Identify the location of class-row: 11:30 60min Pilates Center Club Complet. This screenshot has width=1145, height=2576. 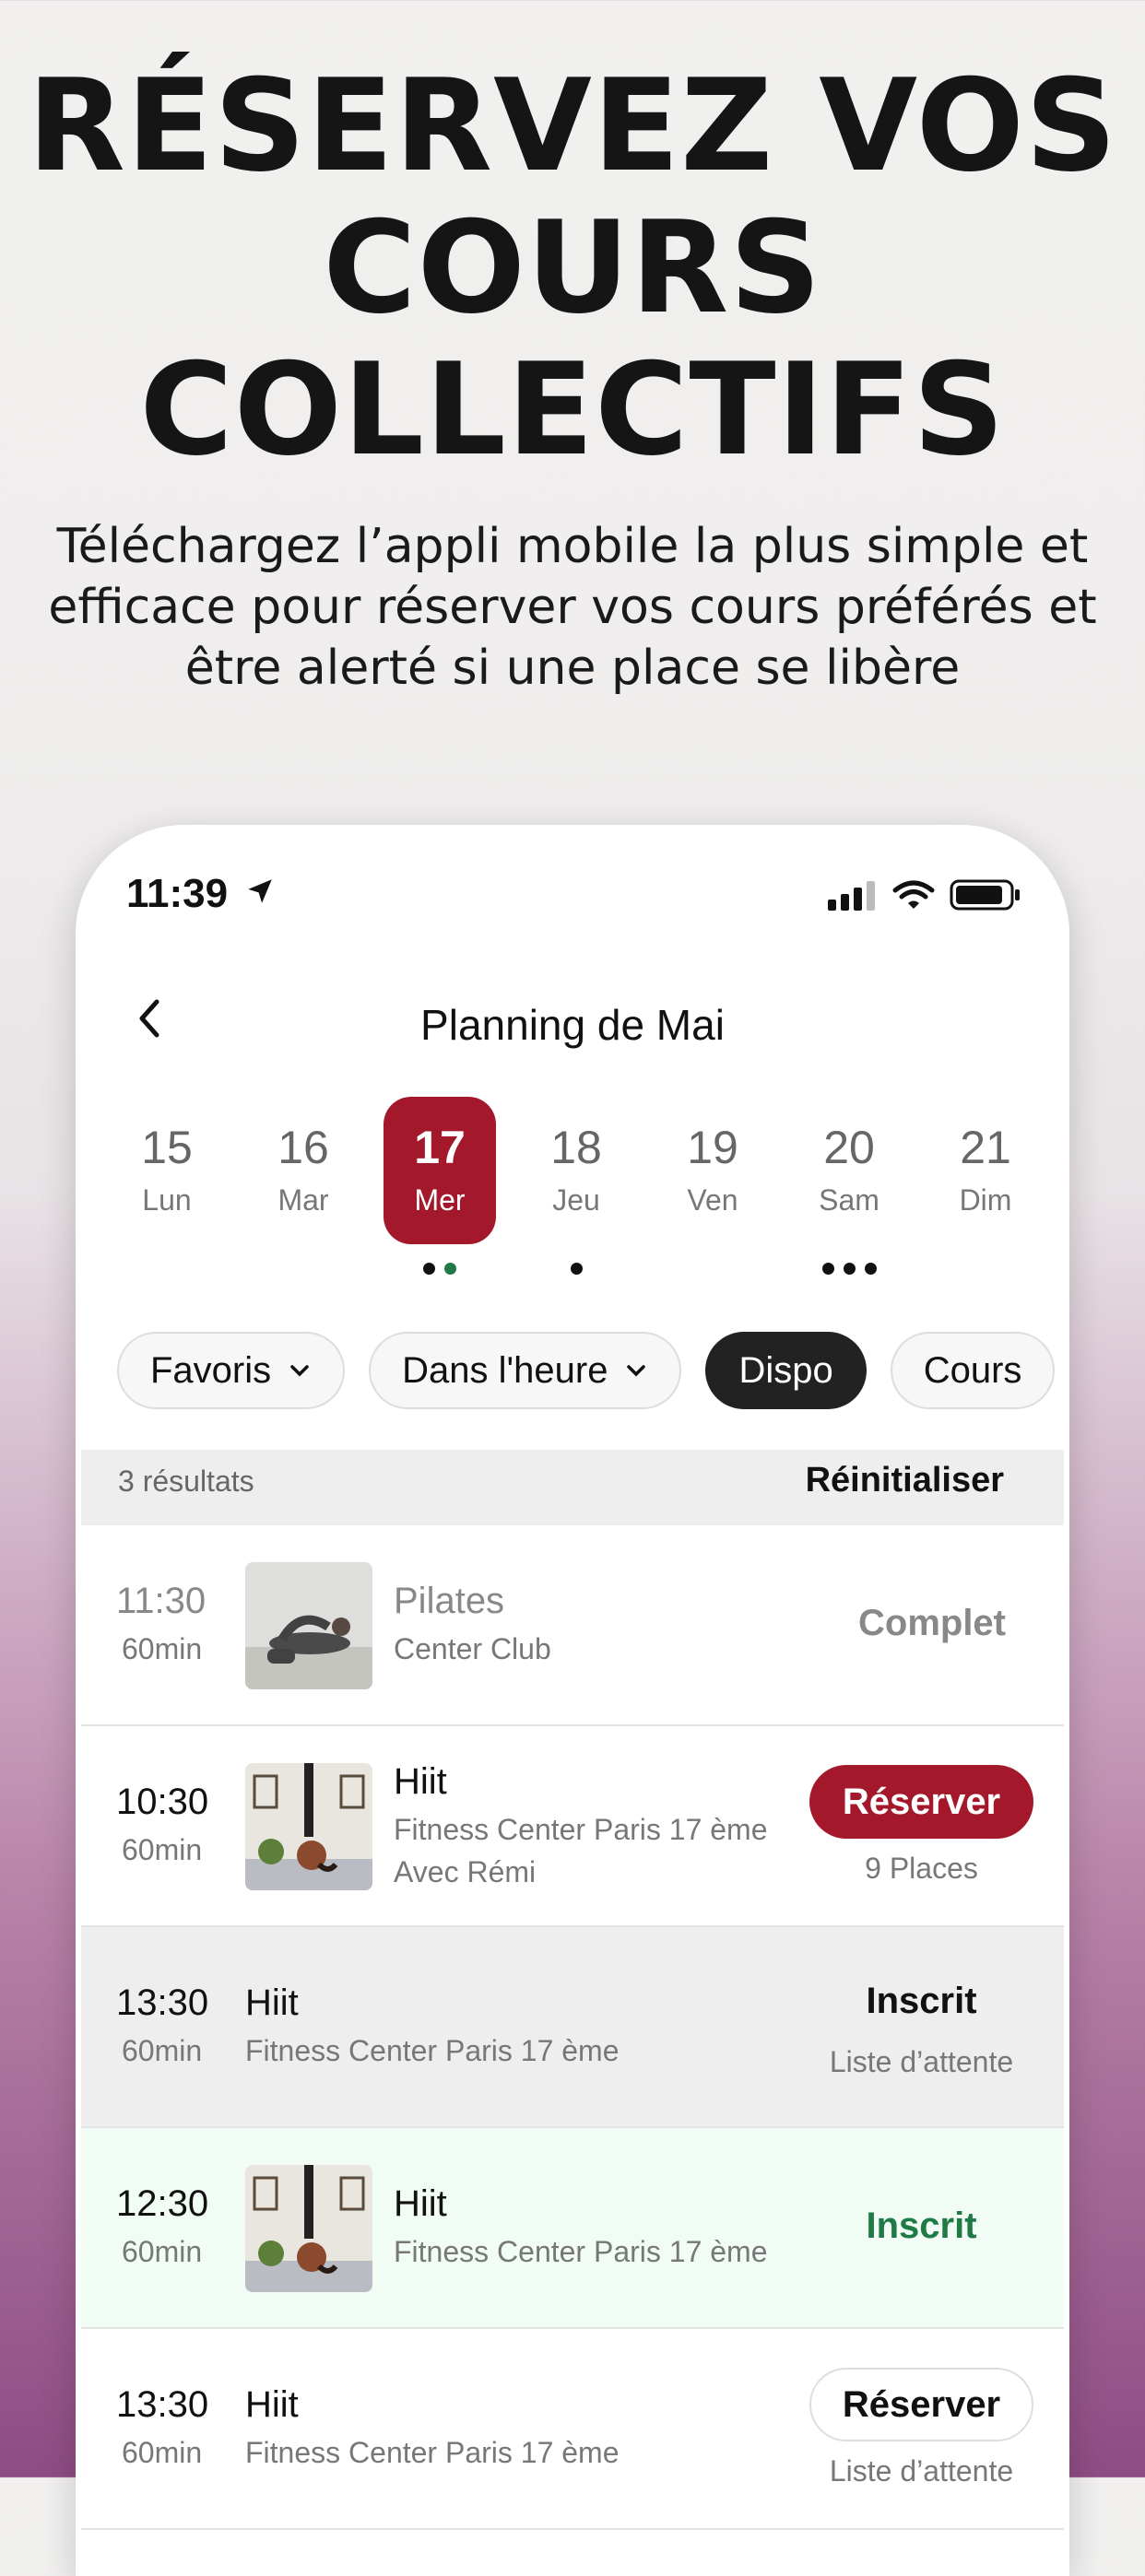
(572, 1625).